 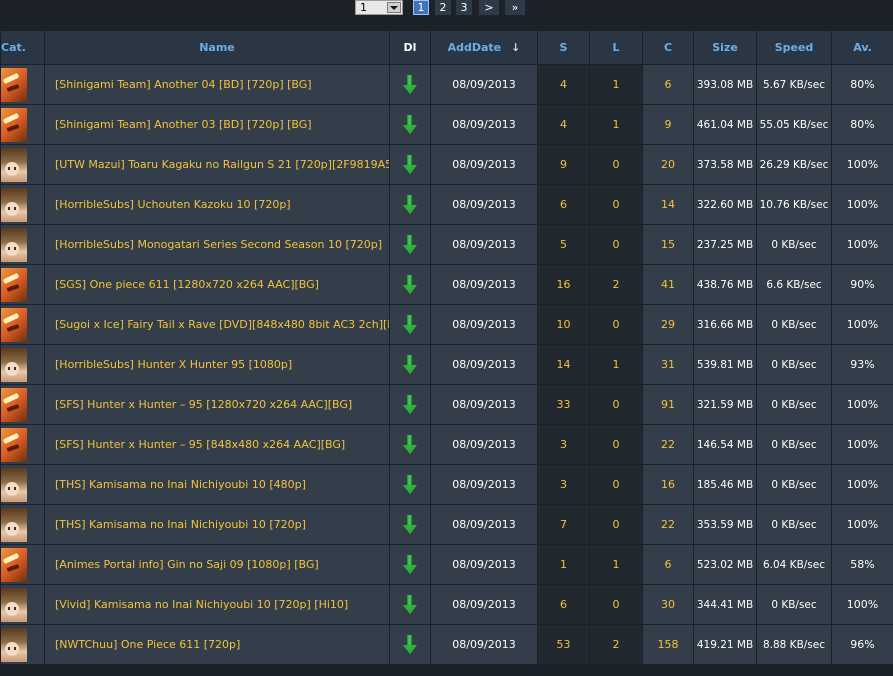 What do you see at coordinates (563, 404) in the screenshot?
I see `seeders-count: 33` at bounding box center [563, 404].